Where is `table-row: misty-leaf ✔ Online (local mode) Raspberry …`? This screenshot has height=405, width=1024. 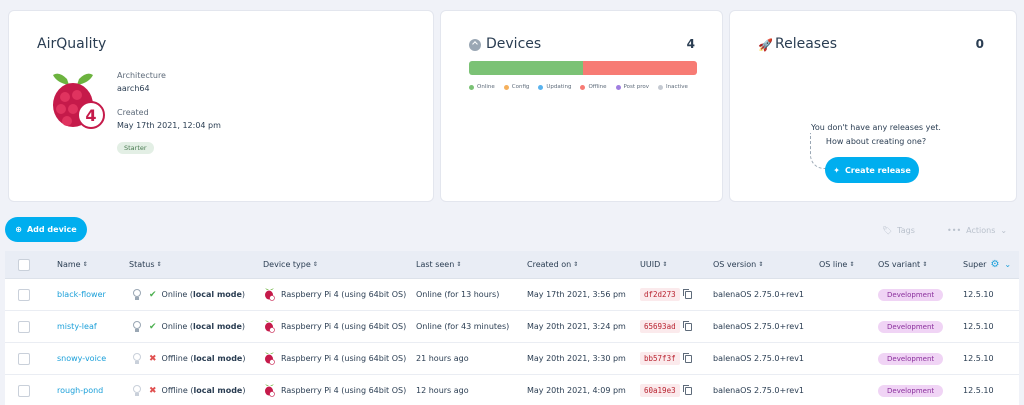 table-row: misty-leaf ✔ Online (local mode) Raspberry … is located at coordinates (512, 327).